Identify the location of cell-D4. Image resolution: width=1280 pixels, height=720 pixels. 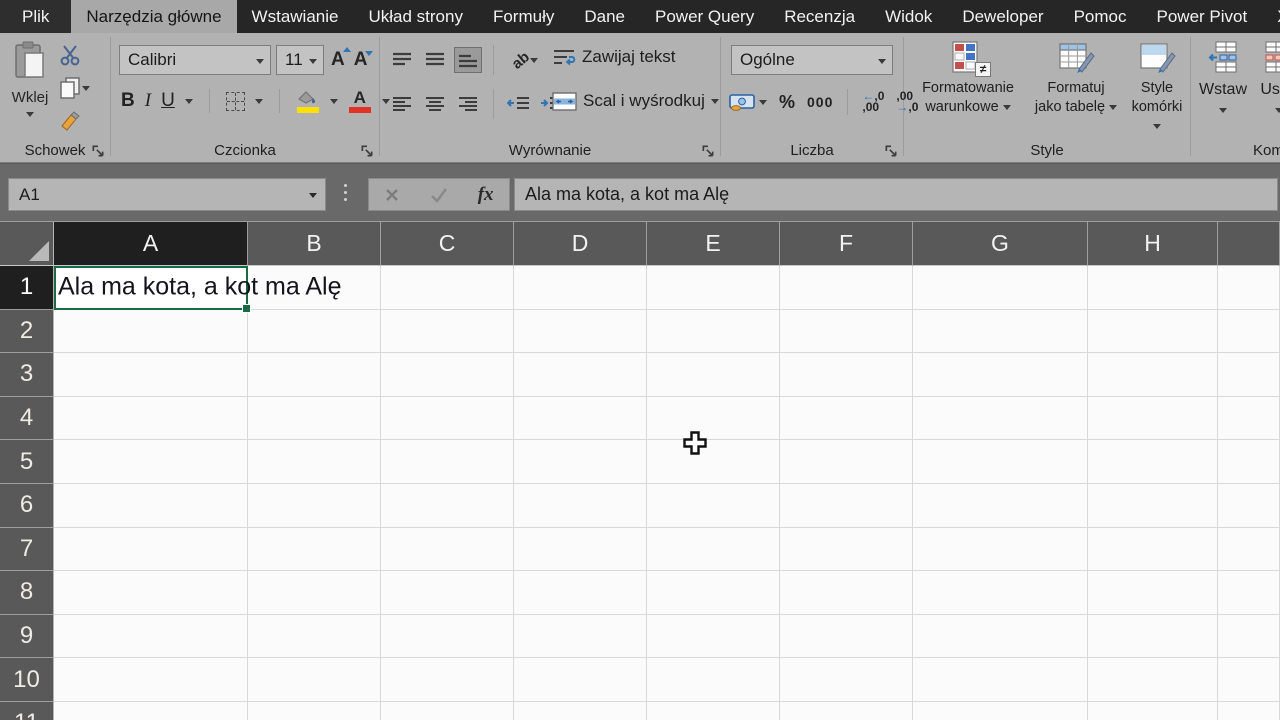
(580, 418).